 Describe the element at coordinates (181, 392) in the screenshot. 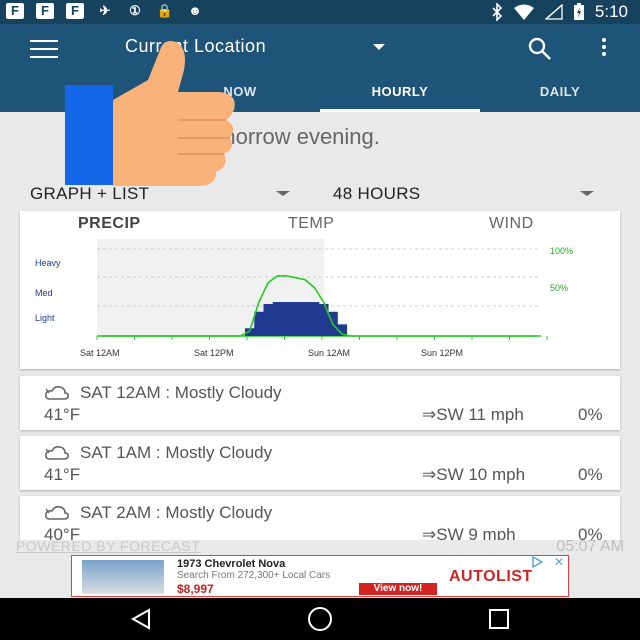

I see `row-title: SAT 12AM : Mostly Cloudy` at that location.